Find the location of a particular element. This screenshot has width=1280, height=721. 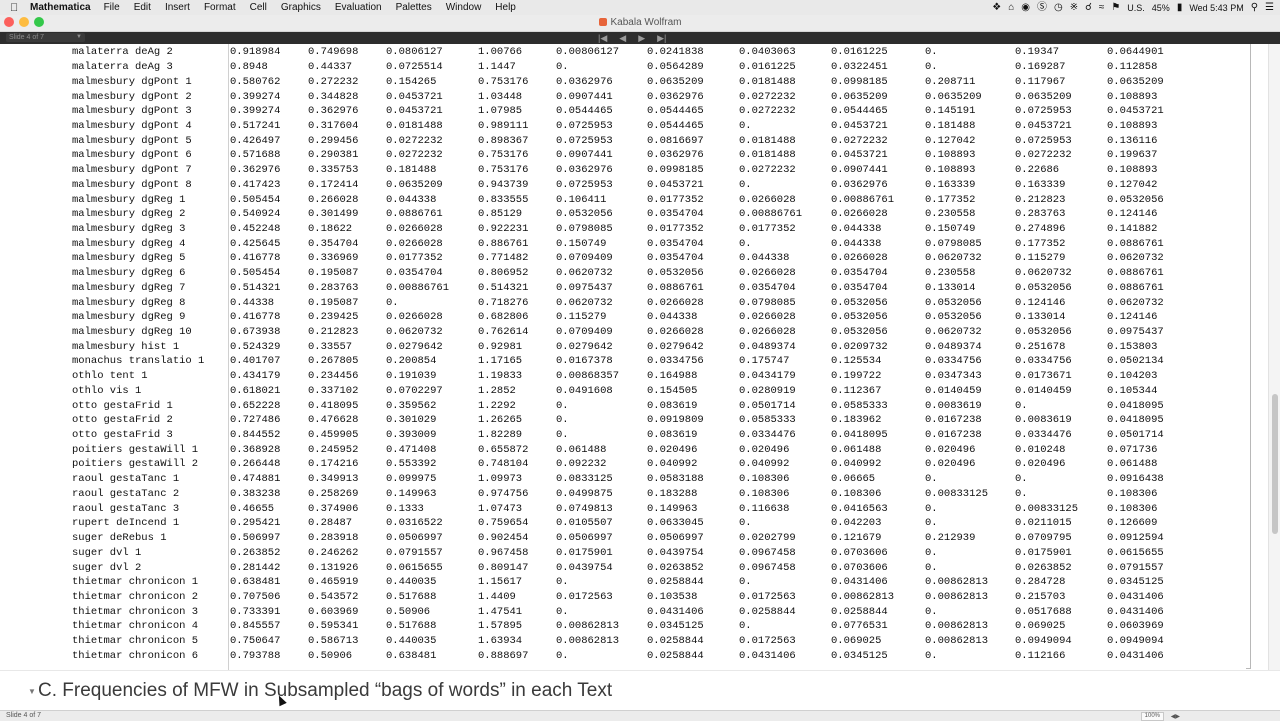

frequency-cell: 0.0181488 is located at coordinates (767, 155).